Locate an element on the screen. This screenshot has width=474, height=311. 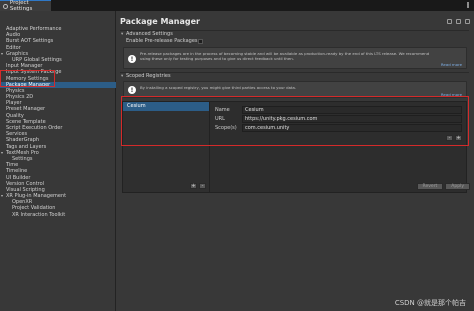
form-buttons: Revert Apply is located at coordinates (443, 186).